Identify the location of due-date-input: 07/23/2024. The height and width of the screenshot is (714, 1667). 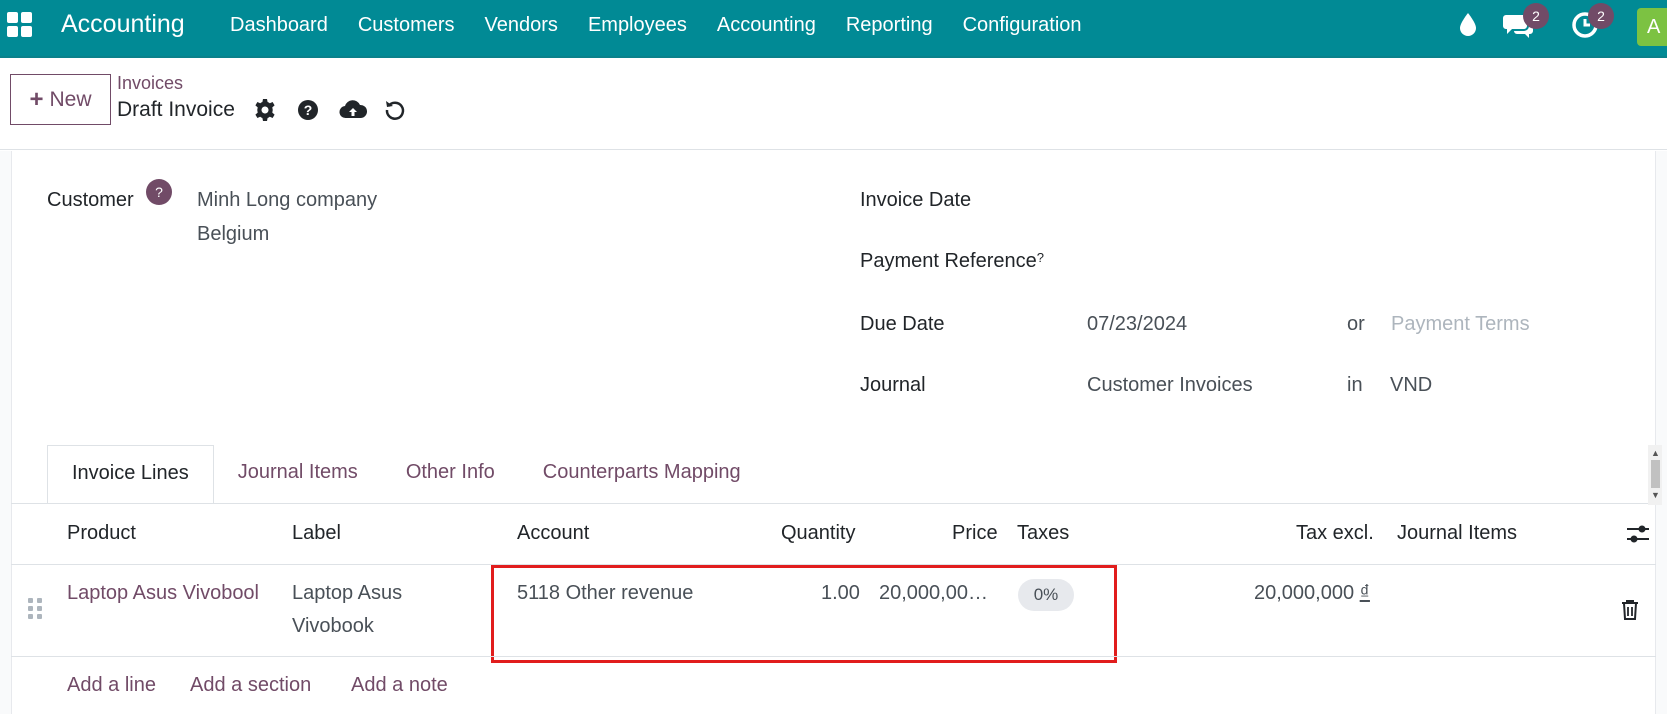
(1137, 324).